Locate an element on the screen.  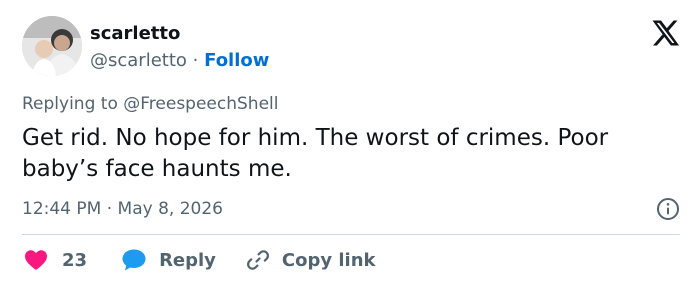
handle-line: @scarletto · Follow is located at coordinates (179, 61).